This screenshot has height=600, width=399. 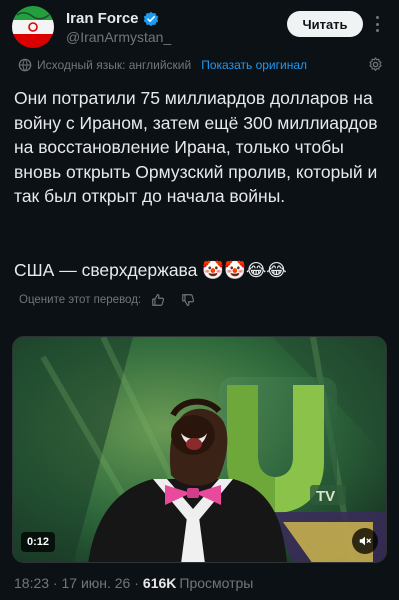 I want to click on more-icon, so click(x=377, y=24).